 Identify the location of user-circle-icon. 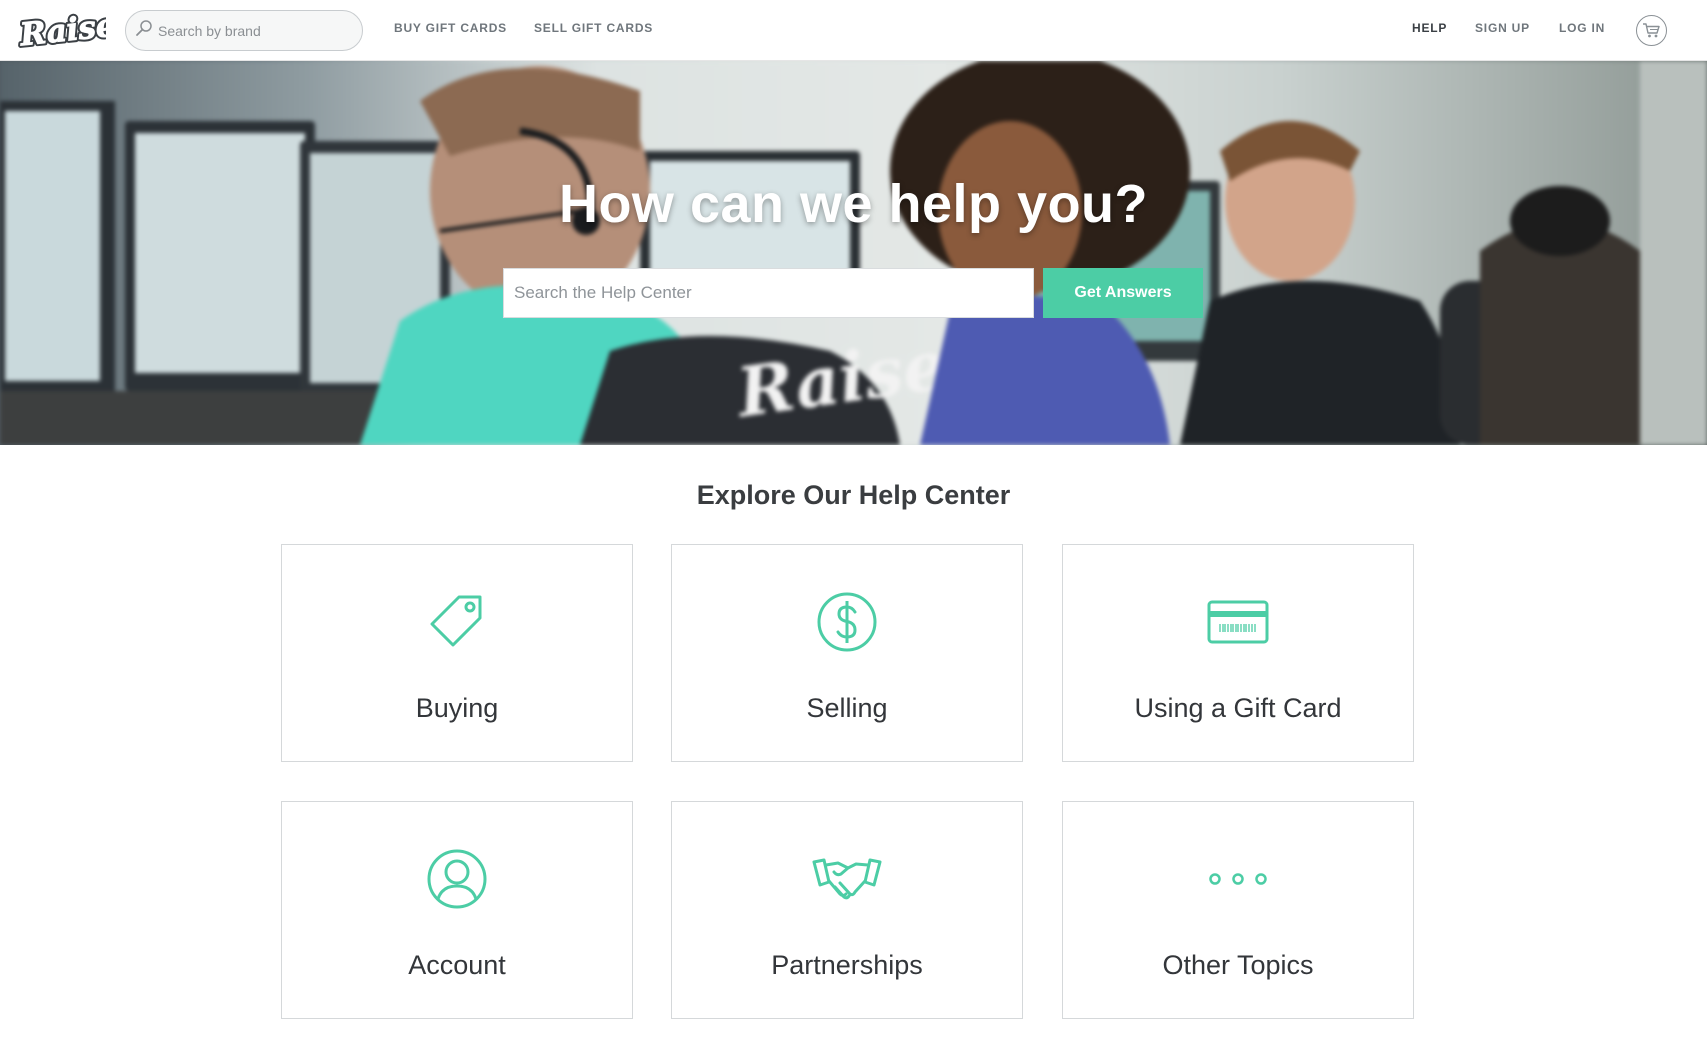
(457, 879).